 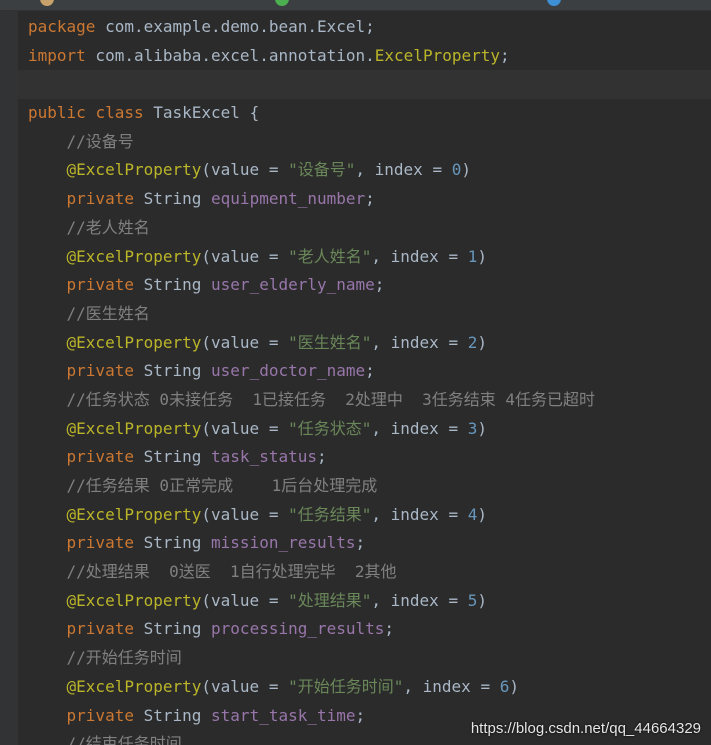 I want to click on code-line: //设备号, so click(x=369, y=142).